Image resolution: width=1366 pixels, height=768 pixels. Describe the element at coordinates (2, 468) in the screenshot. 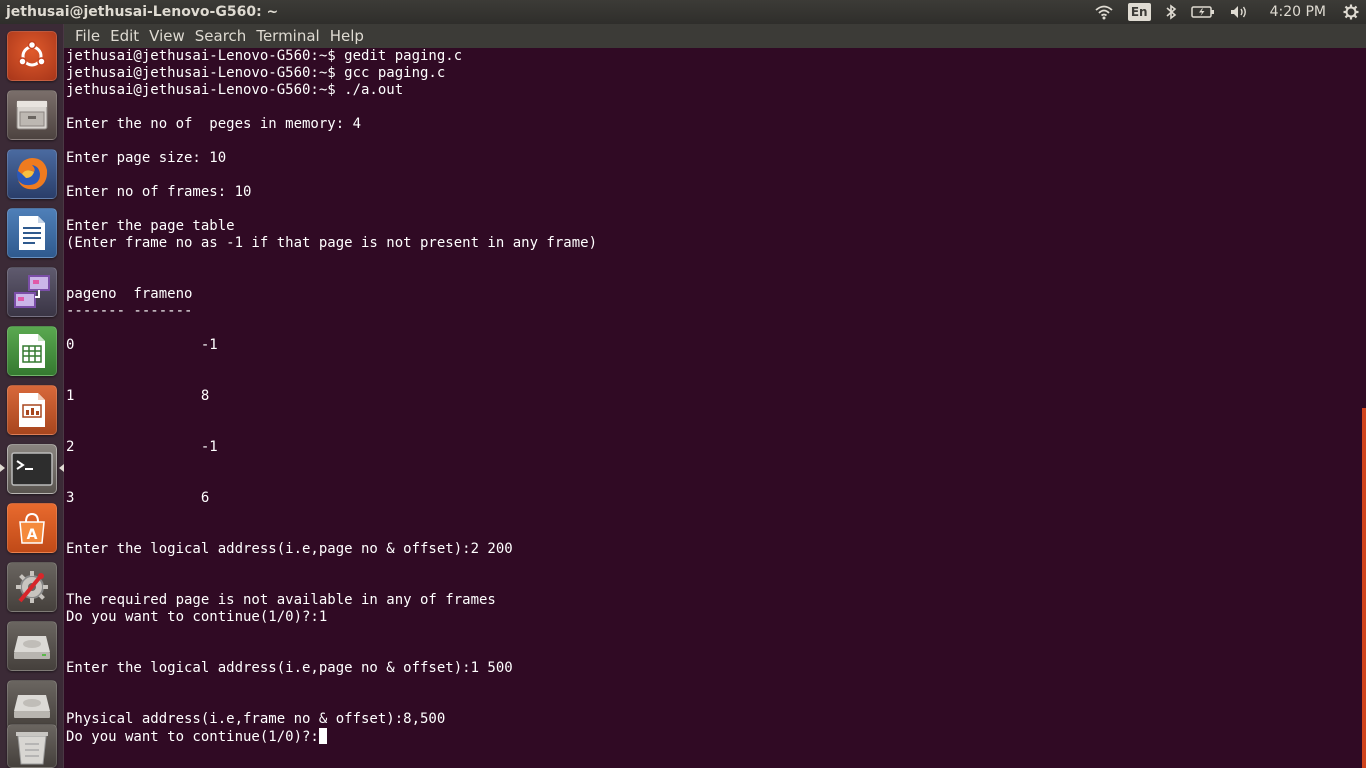

I see `active-indicator-icon` at that location.